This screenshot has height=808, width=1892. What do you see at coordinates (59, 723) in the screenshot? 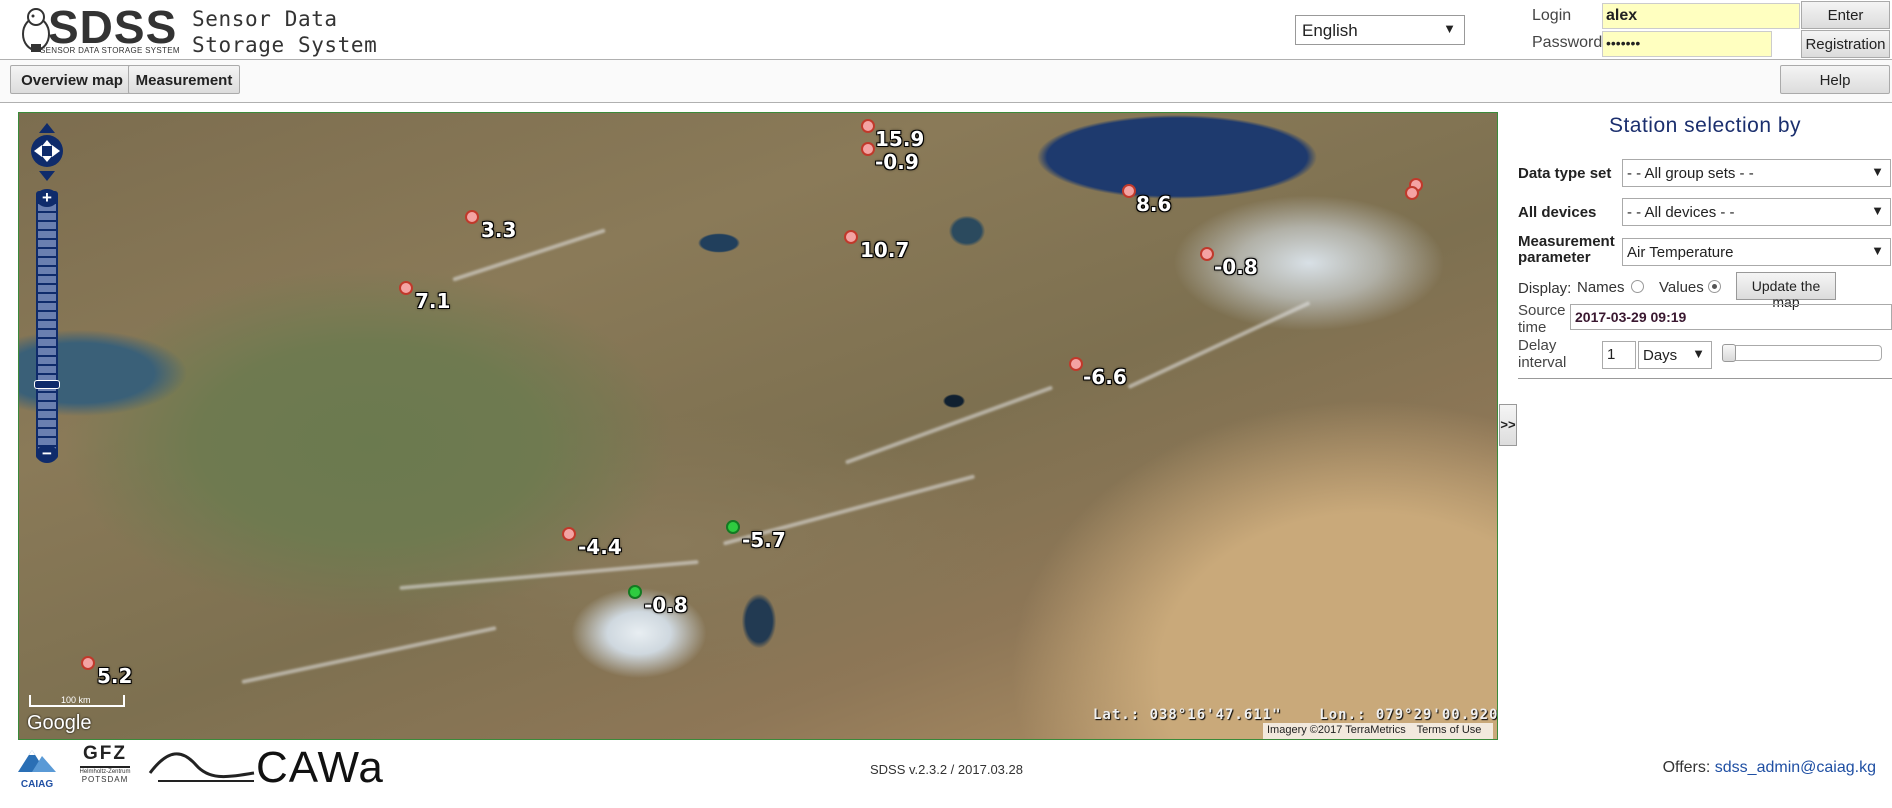
I see `google-logo: Google` at bounding box center [59, 723].